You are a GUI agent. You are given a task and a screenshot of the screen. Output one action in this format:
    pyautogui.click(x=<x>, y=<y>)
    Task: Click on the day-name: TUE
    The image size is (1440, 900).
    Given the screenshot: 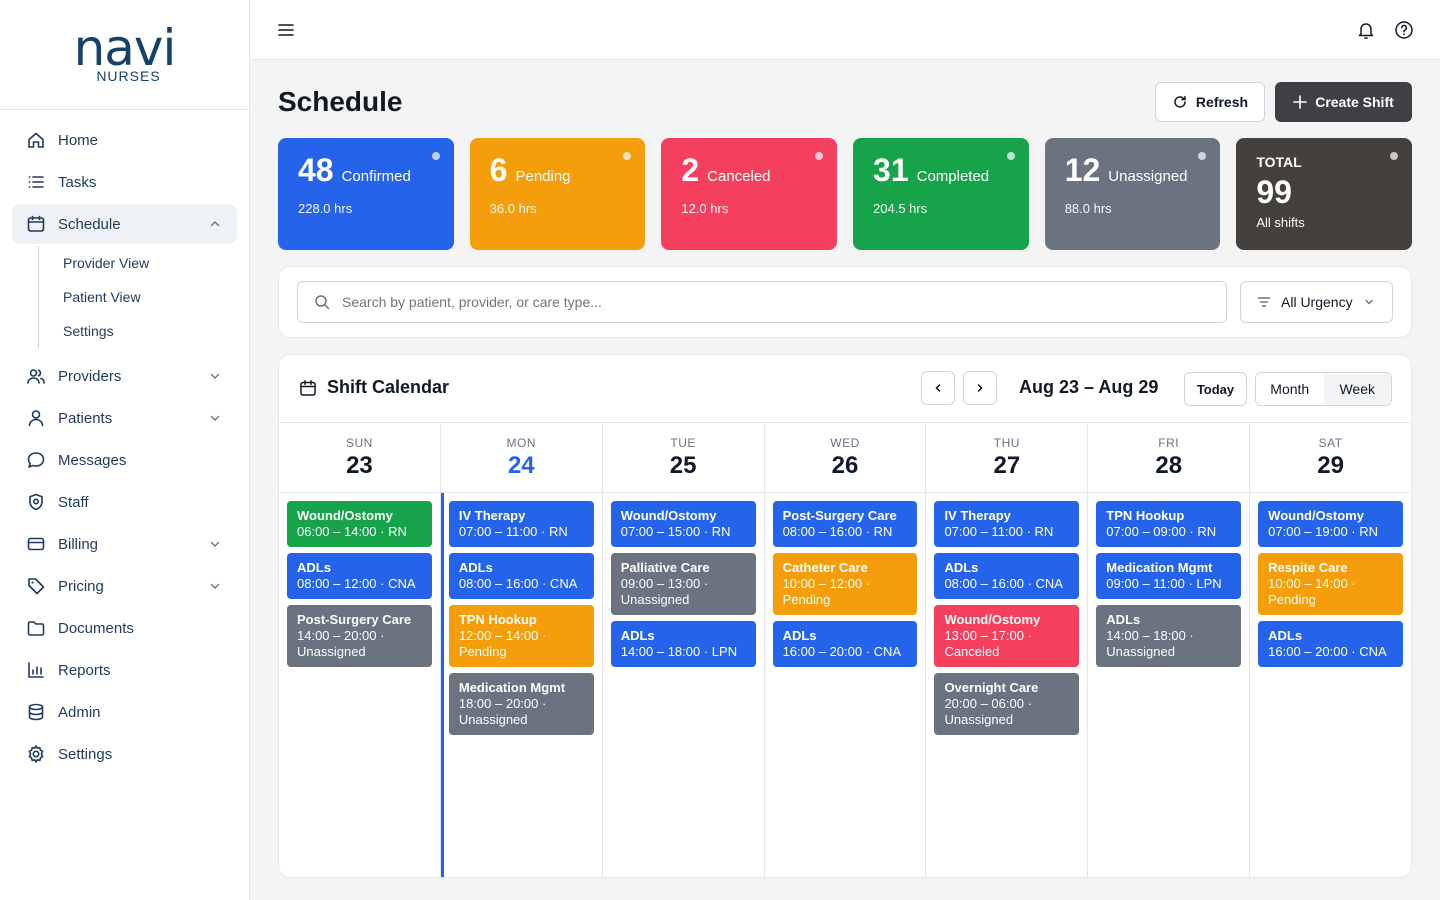 What is the action you would take?
    pyautogui.click(x=683, y=443)
    